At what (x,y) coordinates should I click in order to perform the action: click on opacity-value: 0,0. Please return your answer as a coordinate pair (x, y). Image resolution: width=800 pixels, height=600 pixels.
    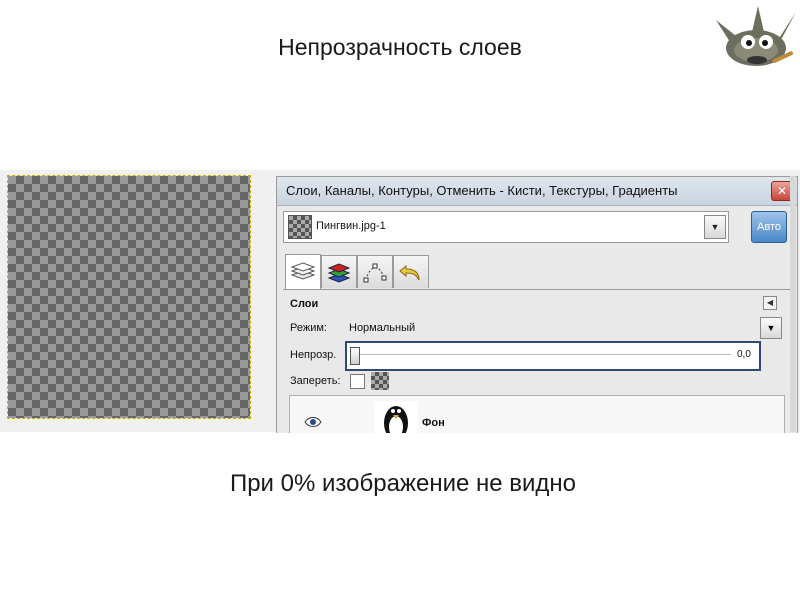
    Looking at the image, I should click on (744, 354).